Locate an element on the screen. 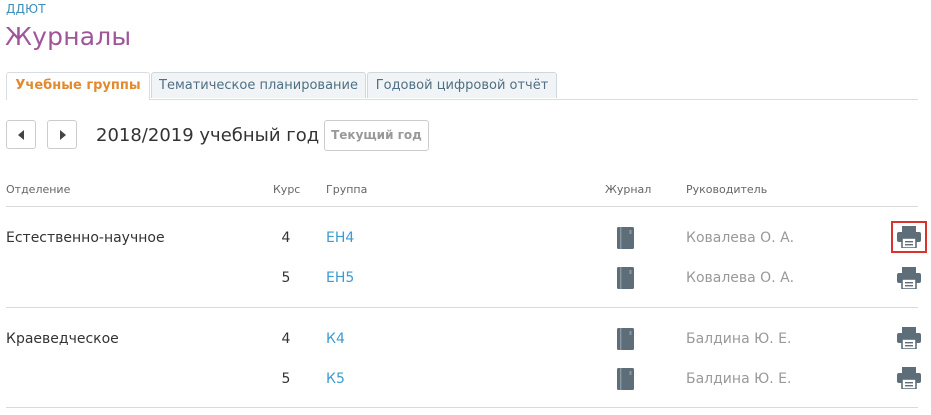  previous-year-button is located at coordinates (21, 134).